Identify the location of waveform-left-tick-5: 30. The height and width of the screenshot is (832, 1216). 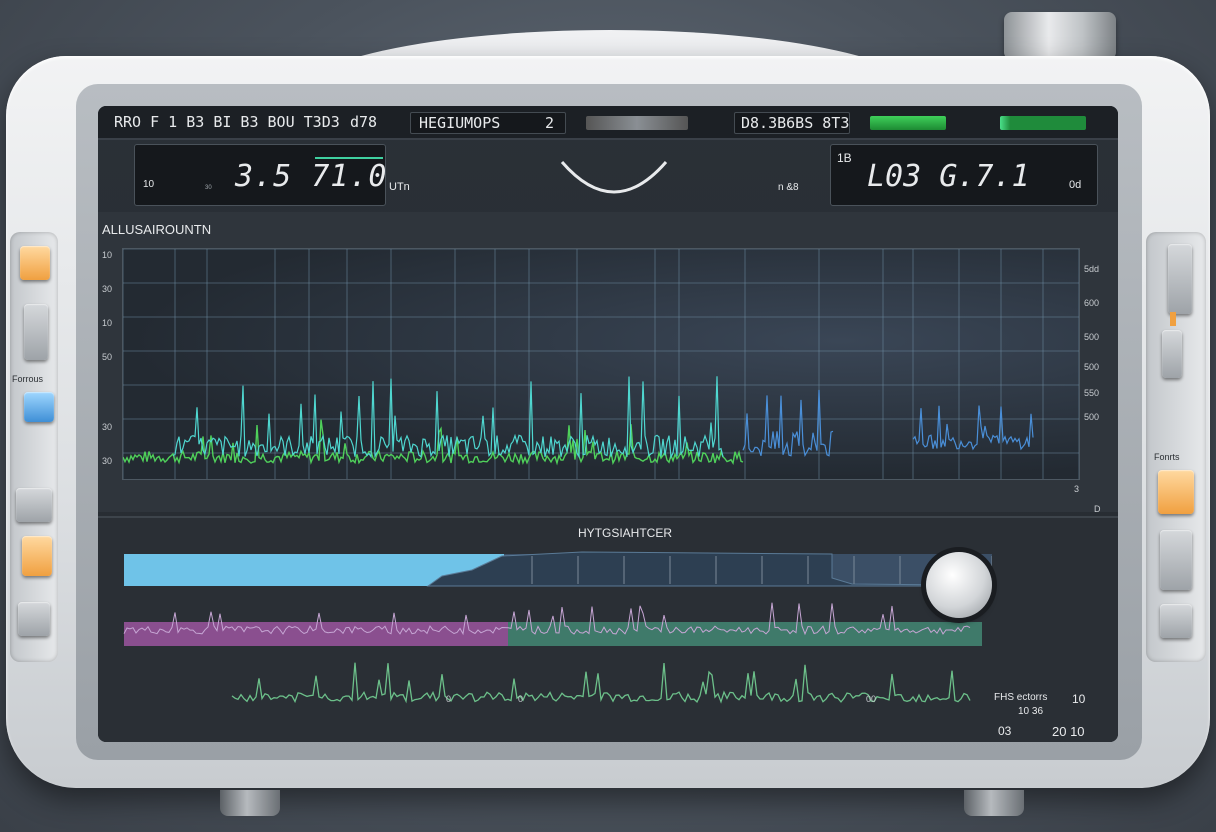
(107, 427).